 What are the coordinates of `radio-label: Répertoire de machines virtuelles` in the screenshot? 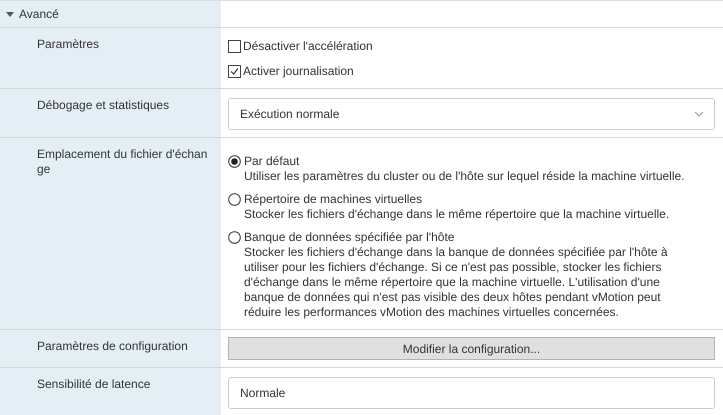 It's located at (457, 199).